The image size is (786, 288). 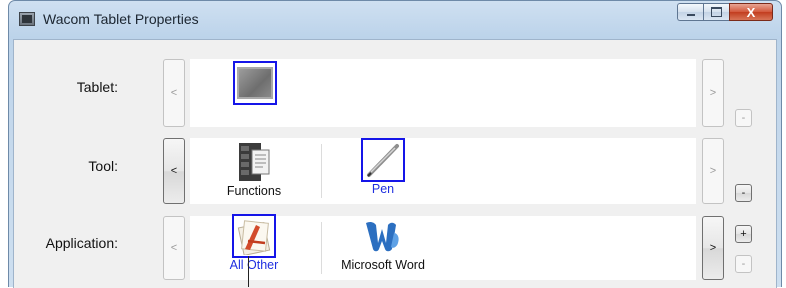 I want to click on close-icon: X, so click(x=751, y=12).